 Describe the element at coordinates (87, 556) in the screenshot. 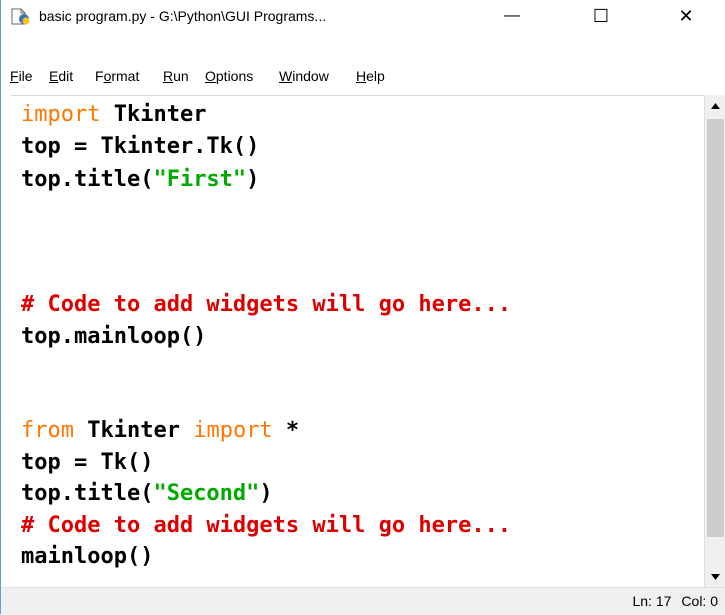

I see `code-line-15: mainloop()` at that location.